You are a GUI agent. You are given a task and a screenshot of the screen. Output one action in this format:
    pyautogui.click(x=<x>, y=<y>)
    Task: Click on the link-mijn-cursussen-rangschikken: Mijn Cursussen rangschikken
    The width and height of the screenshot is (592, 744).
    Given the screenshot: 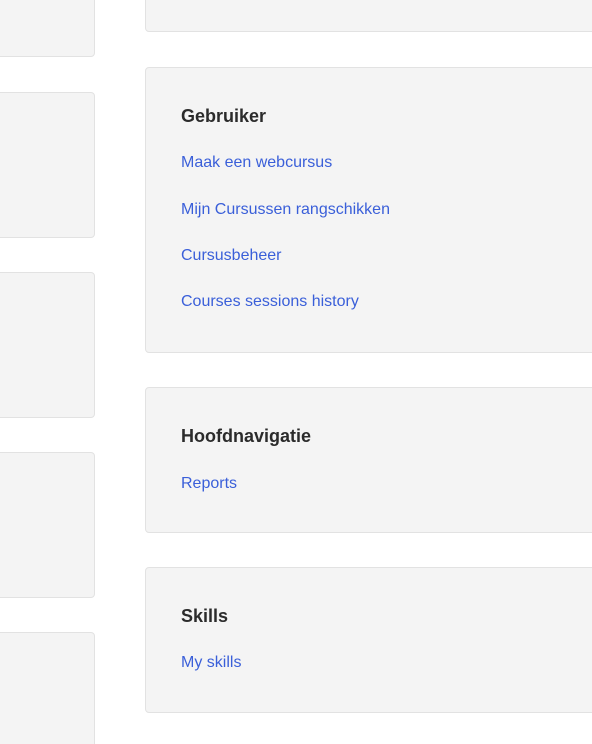 What is the action you would take?
    pyautogui.click(x=285, y=210)
    